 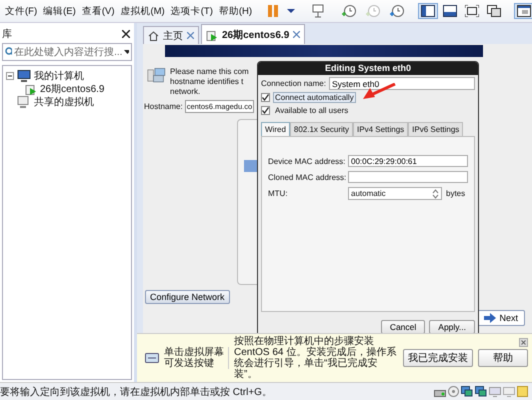 What do you see at coordinates (207, 82) in the screenshot?
I see `intro-text: hostname identifies t` at bounding box center [207, 82].